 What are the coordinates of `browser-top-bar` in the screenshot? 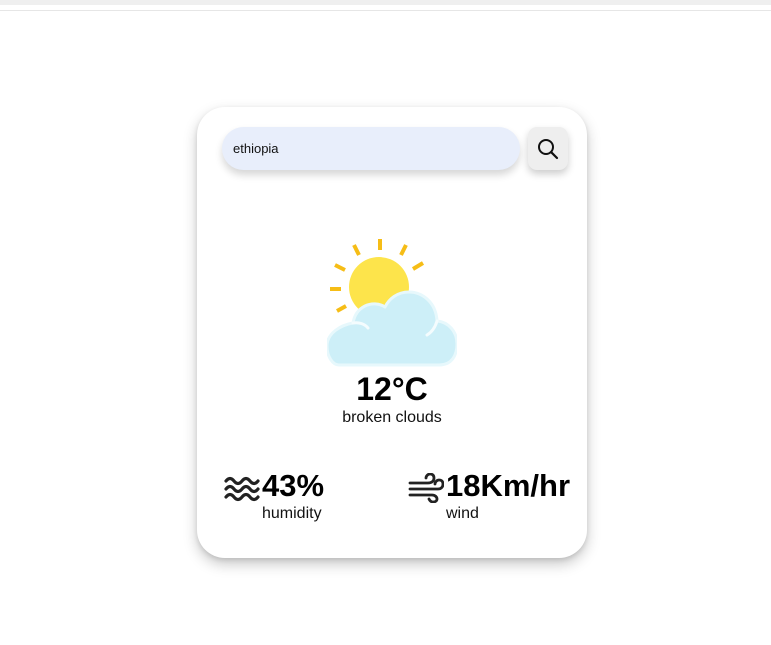 It's located at (385, 2).